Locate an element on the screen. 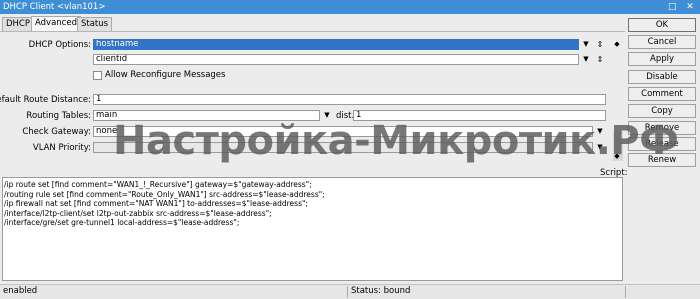  tab-advanced: Advanced is located at coordinates (56, 23).